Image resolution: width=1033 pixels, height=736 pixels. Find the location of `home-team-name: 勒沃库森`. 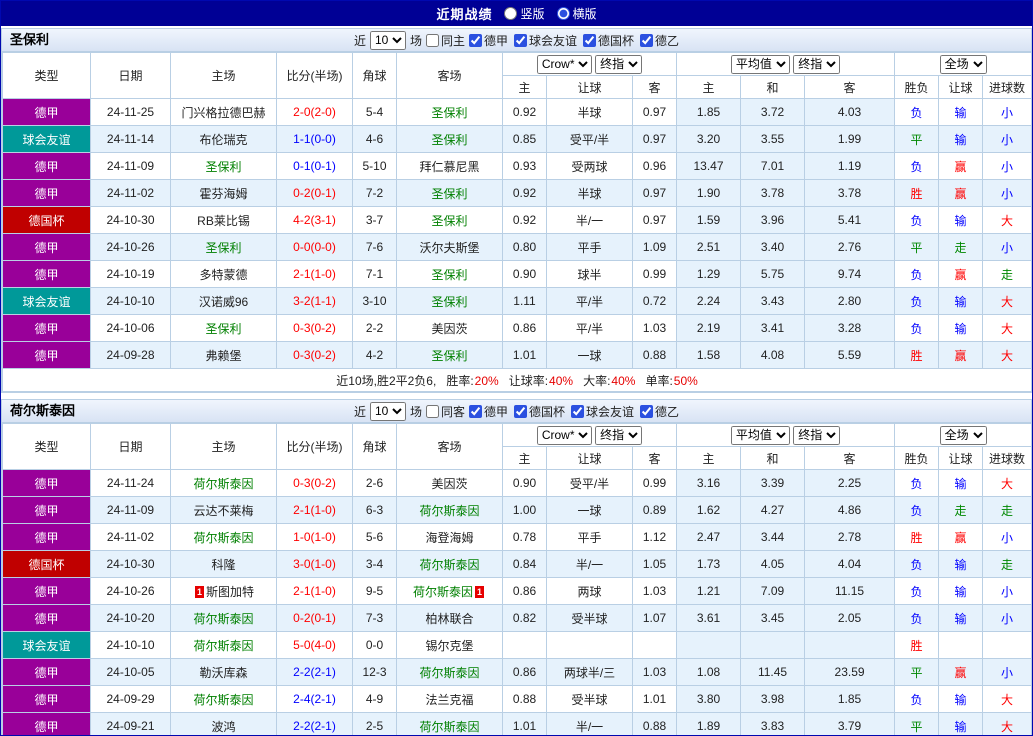

home-team-name: 勒沃库森 is located at coordinates (223, 673).